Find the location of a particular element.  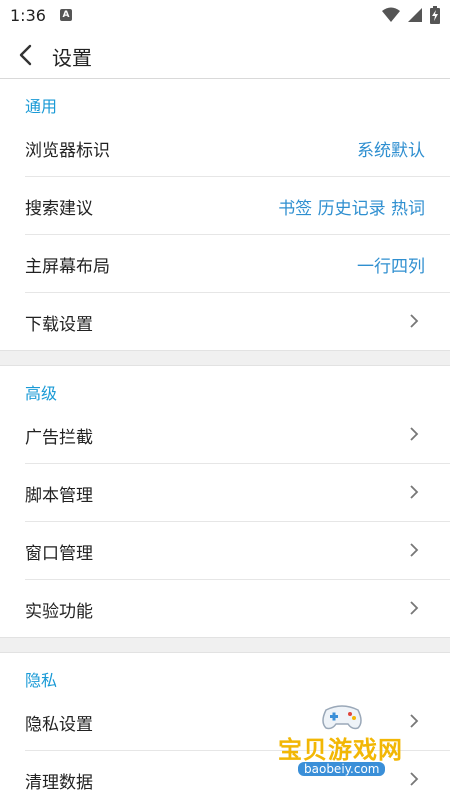

row-clear-data: 清理数据 is located at coordinates (237, 779).